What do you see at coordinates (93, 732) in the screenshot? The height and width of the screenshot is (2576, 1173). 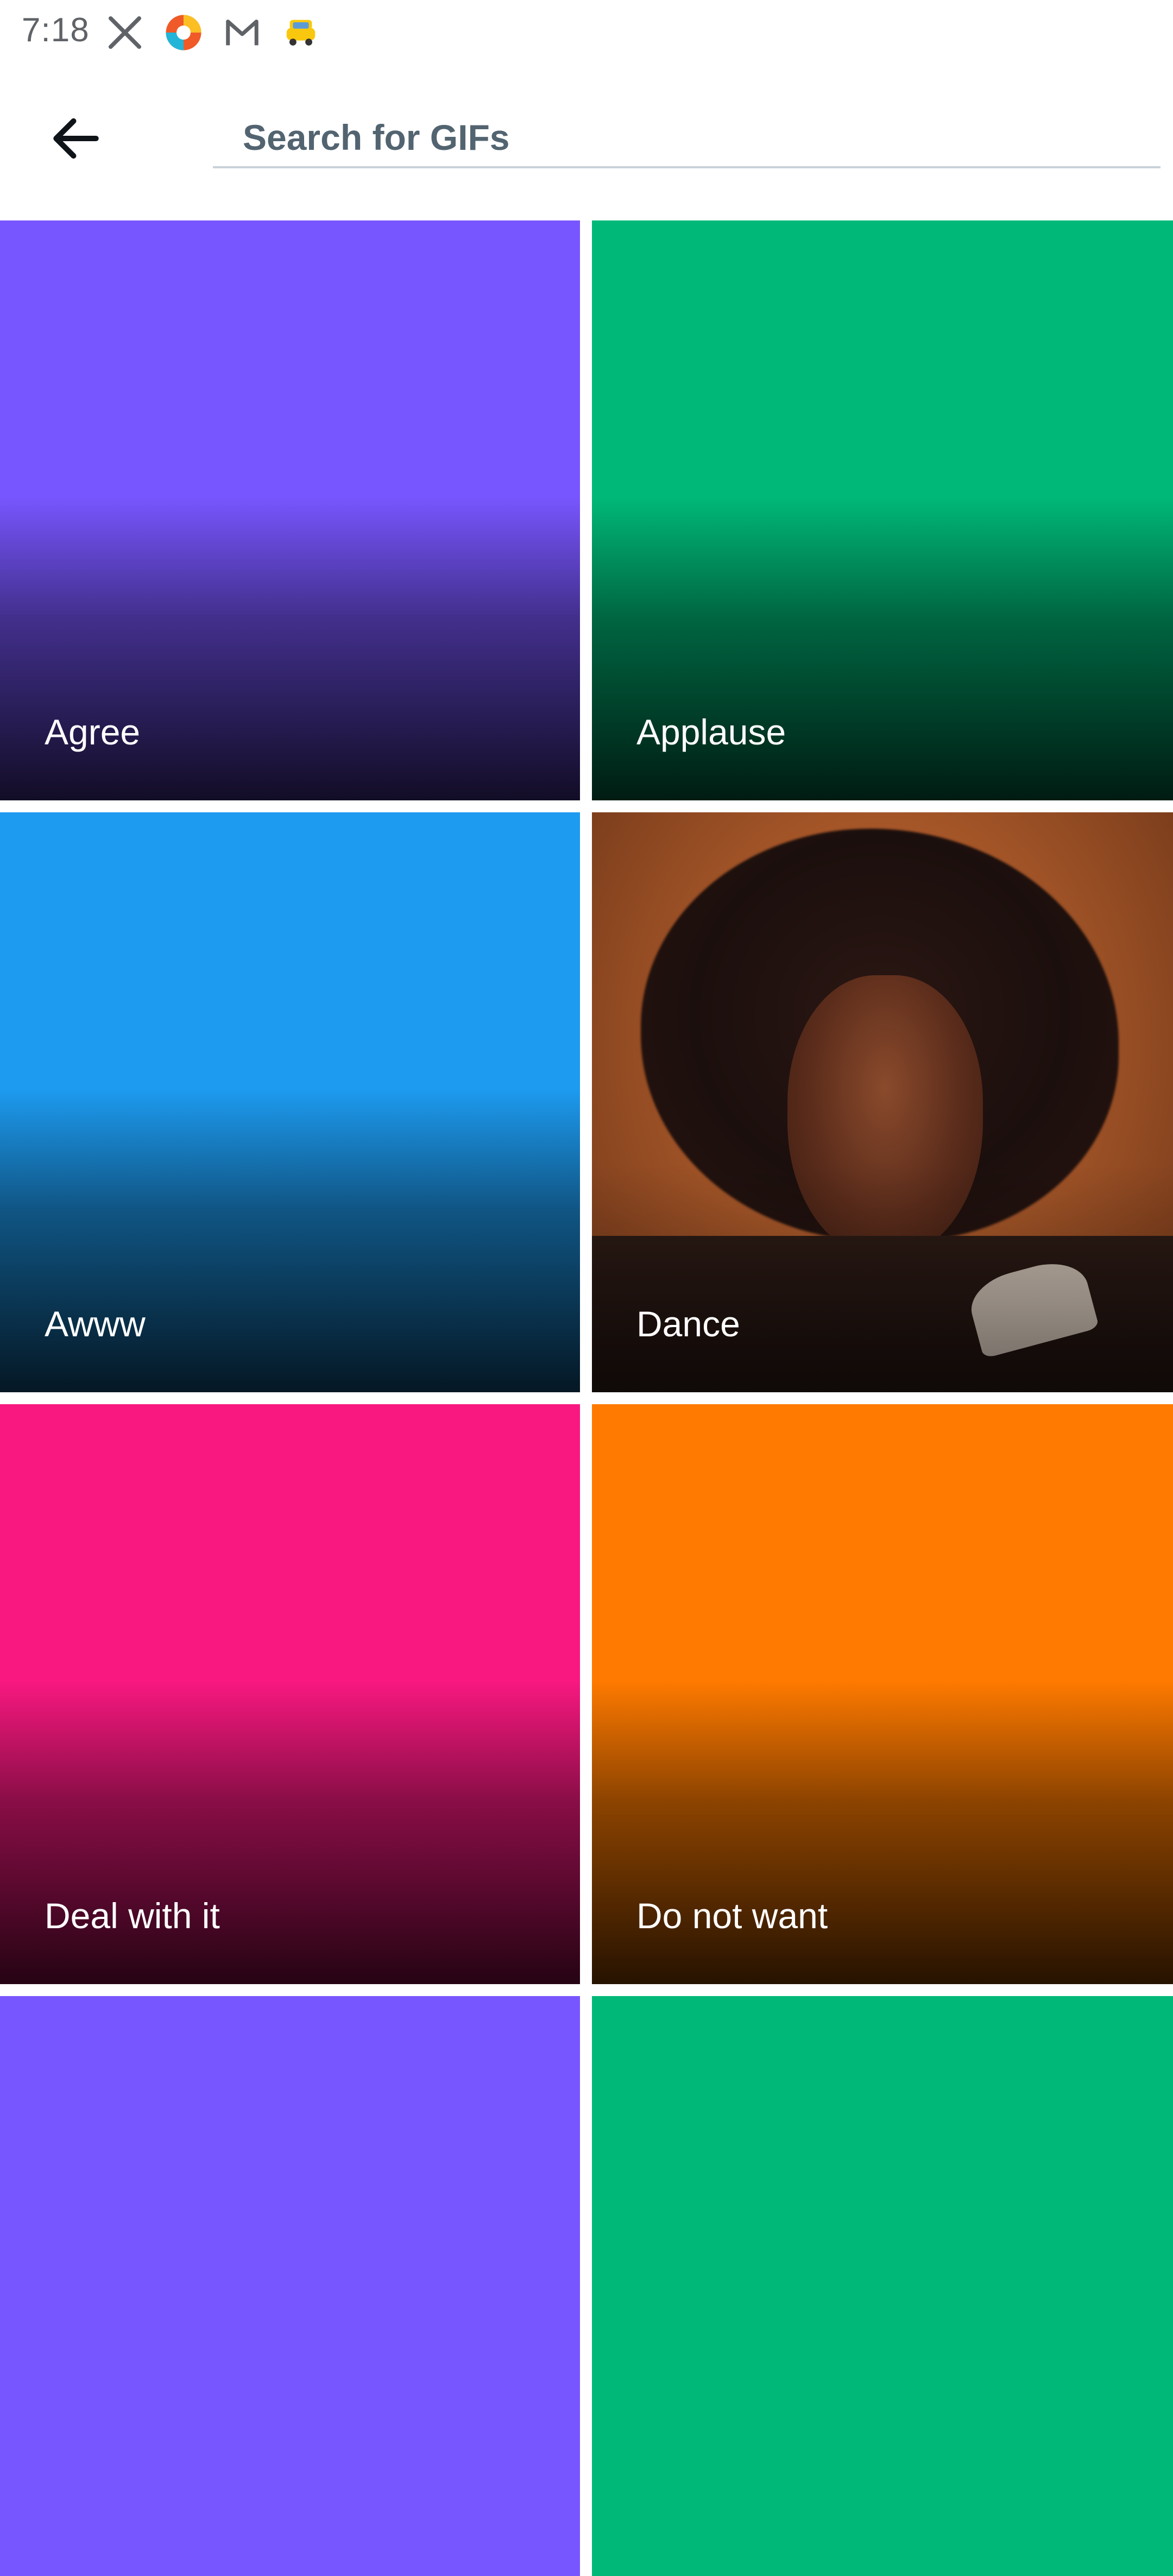 I see `category-label: Agree` at bounding box center [93, 732].